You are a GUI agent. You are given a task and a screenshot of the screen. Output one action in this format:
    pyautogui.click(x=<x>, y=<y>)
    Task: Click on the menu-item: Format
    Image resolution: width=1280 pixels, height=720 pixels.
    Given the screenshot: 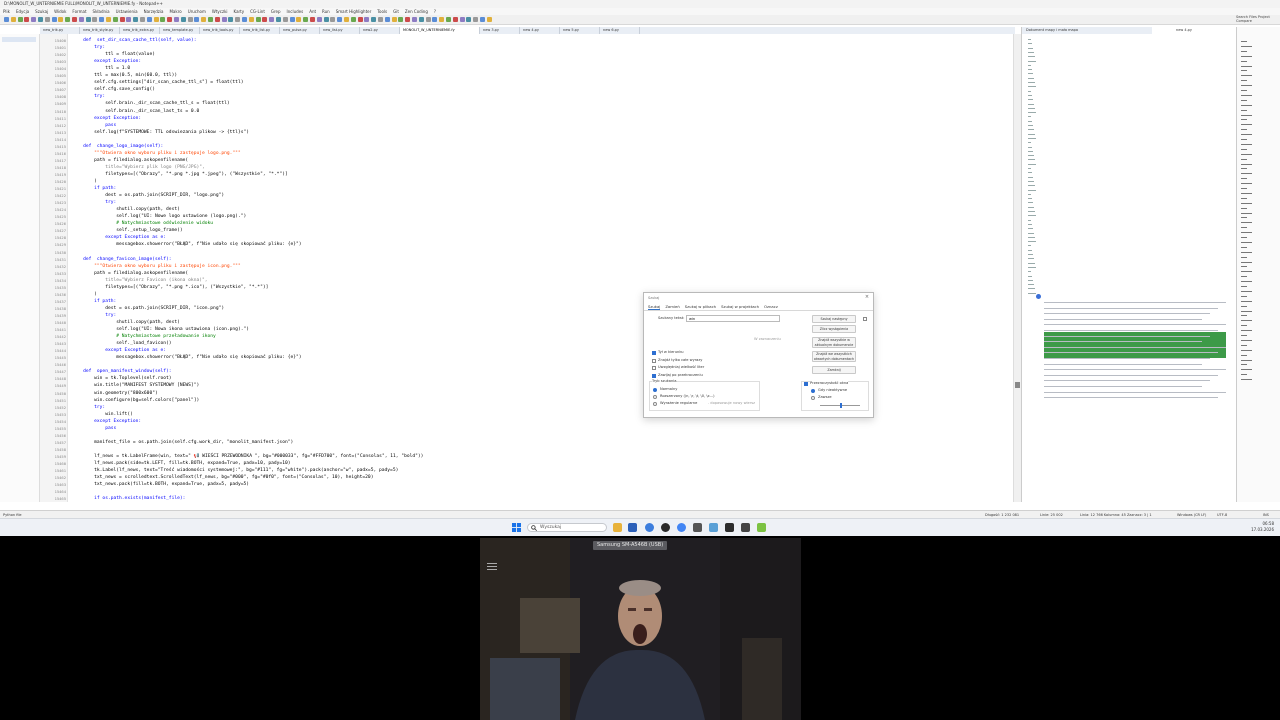 What is the action you would take?
    pyautogui.click(x=79, y=11)
    